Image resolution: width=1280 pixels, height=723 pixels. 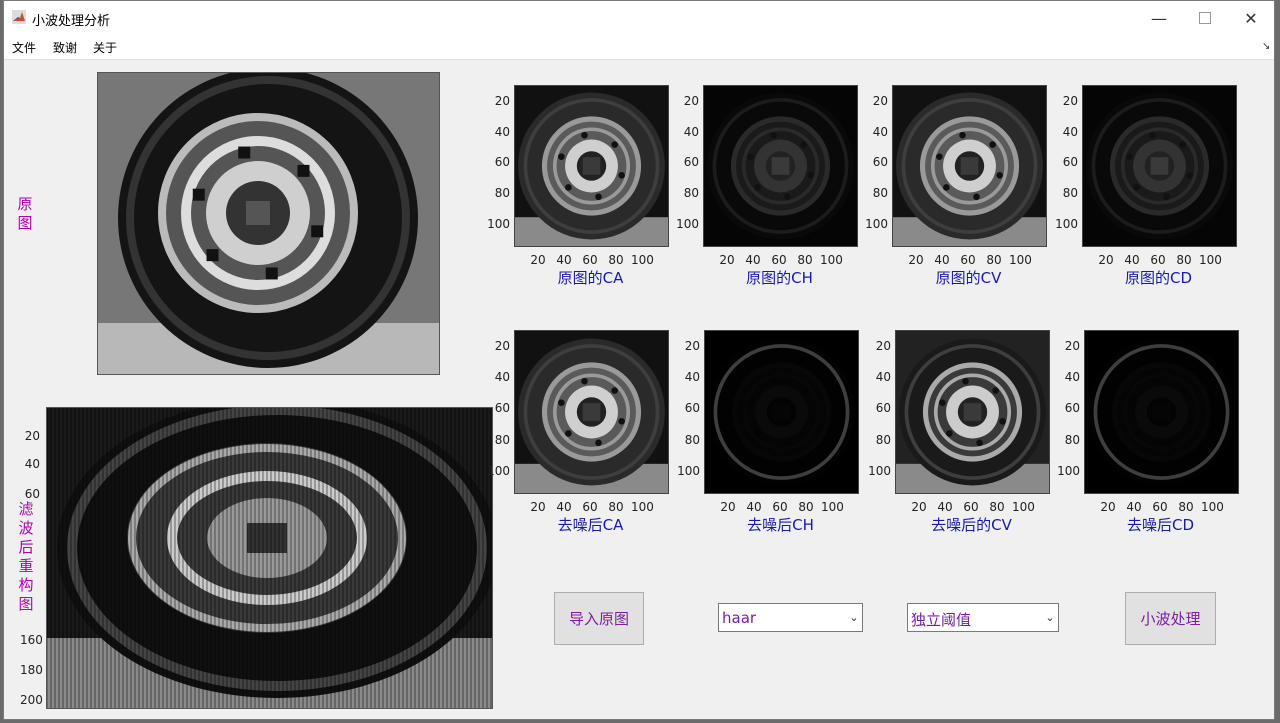 I want to click on menu-thanks: 致谢, so click(x=65, y=47).